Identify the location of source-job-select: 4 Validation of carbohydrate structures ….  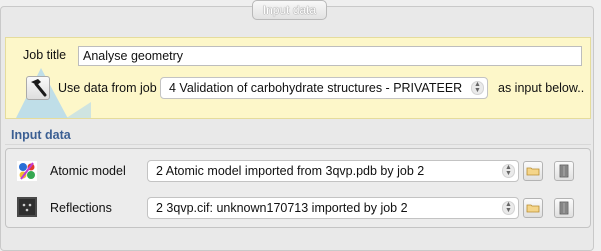
(324, 88).